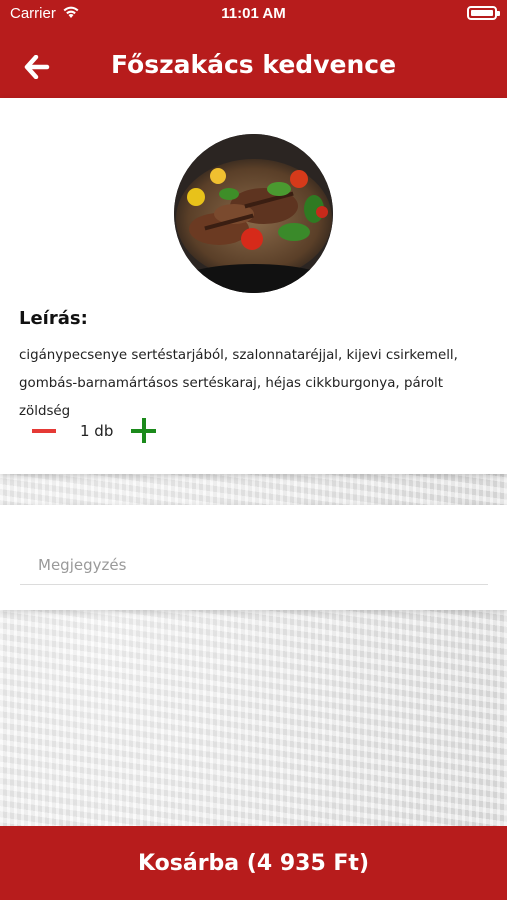  What do you see at coordinates (45, 431) in the screenshot?
I see `decrease-quantity-button` at bounding box center [45, 431].